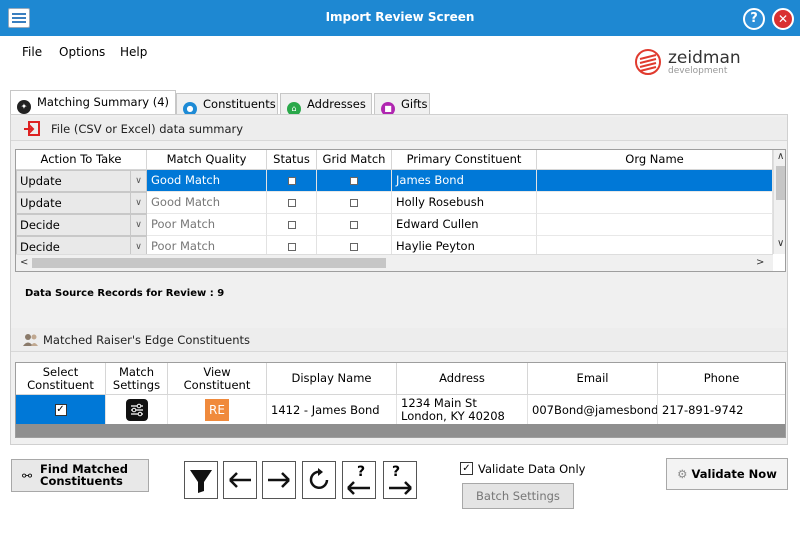  Describe the element at coordinates (464, 203) in the screenshot. I see `primary-constituent-cell: Holly Rosebush` at that location.